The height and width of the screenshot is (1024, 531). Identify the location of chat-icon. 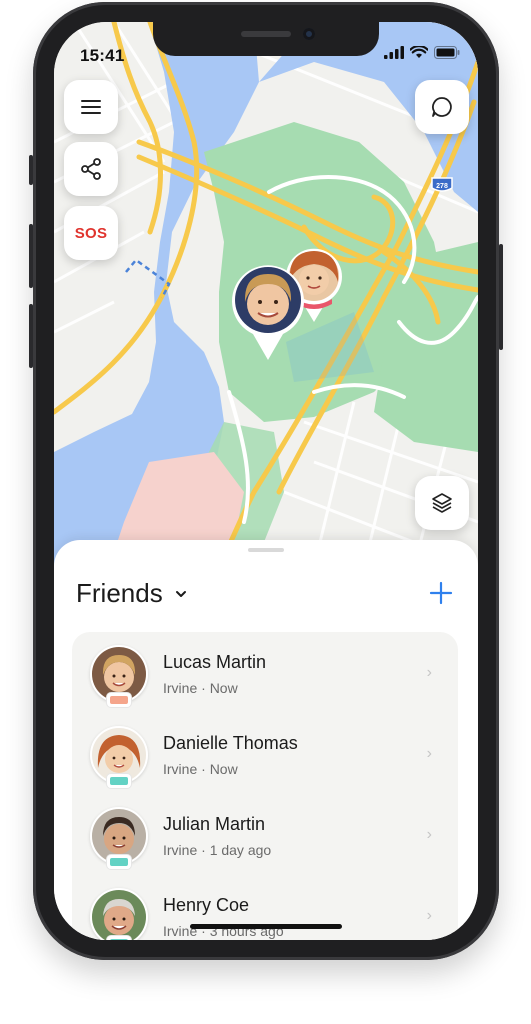
(442, 107).